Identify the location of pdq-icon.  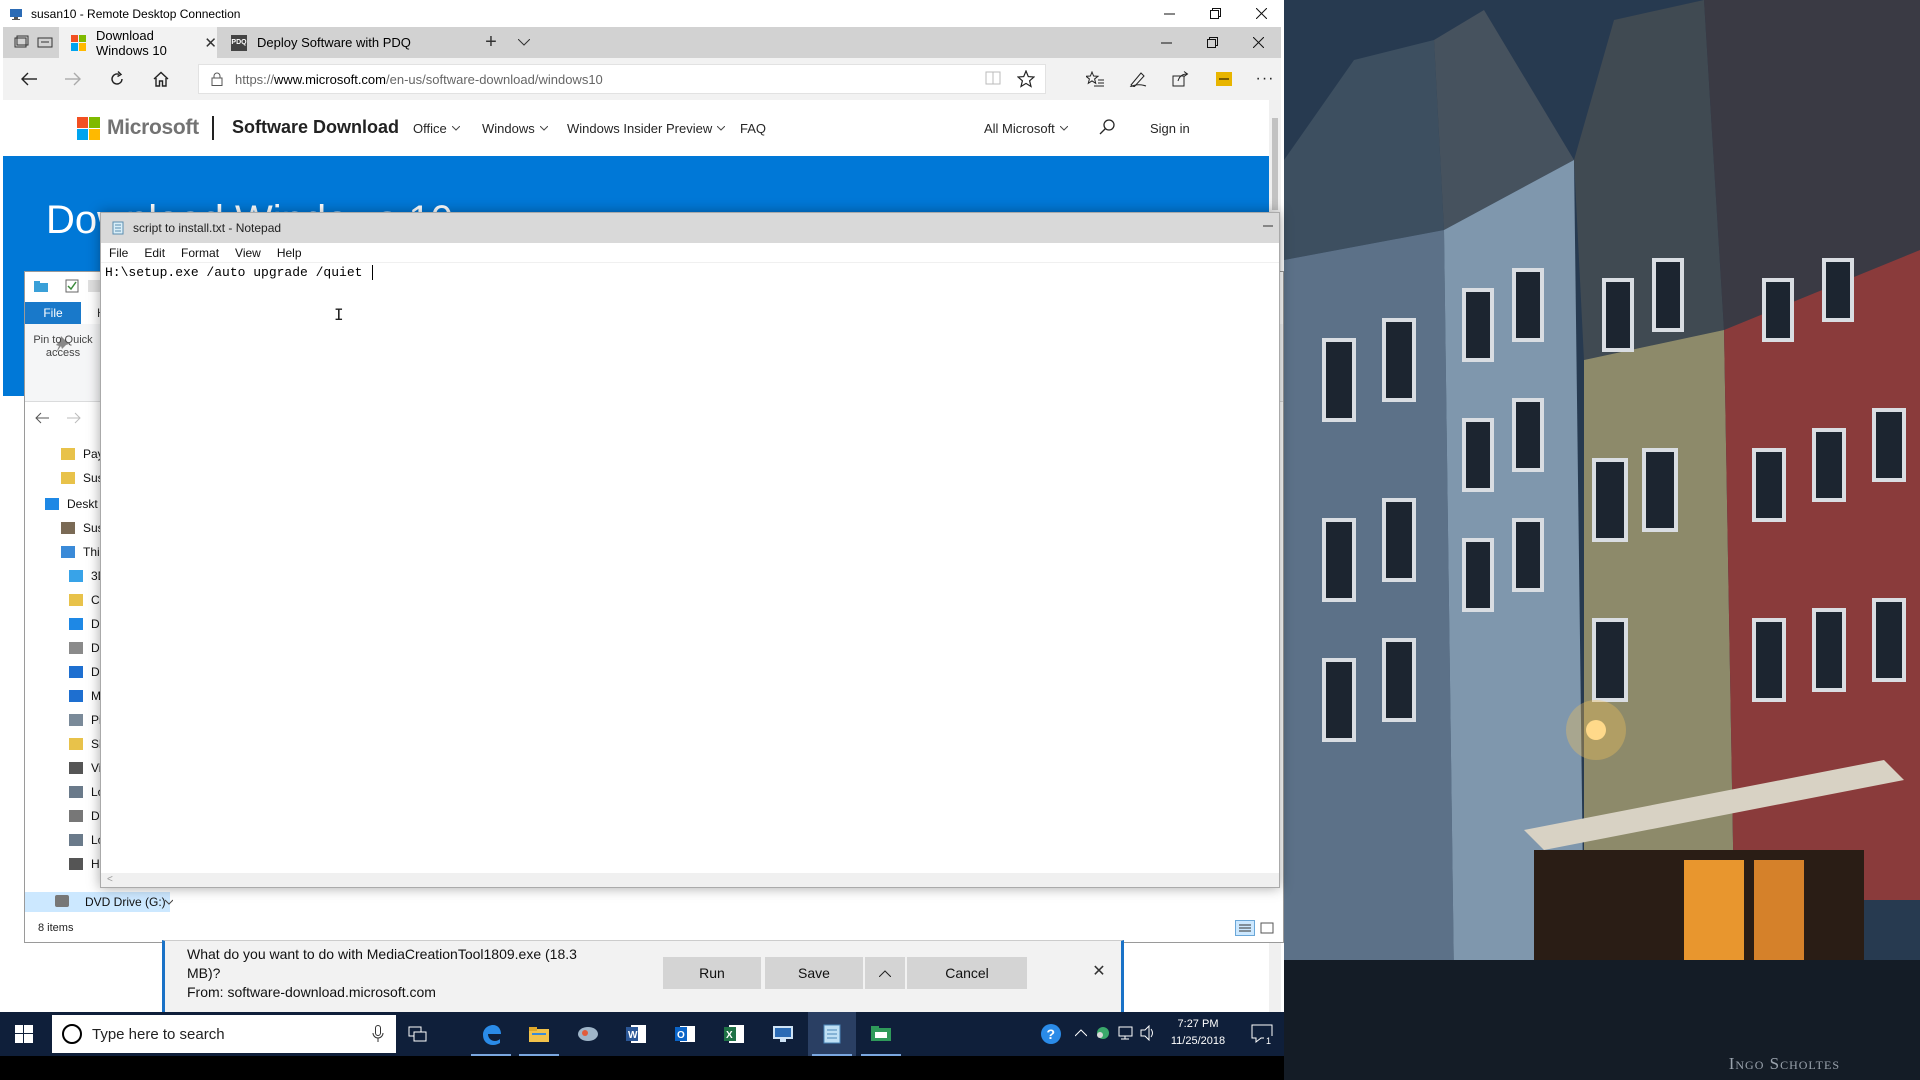
(881, 1033).